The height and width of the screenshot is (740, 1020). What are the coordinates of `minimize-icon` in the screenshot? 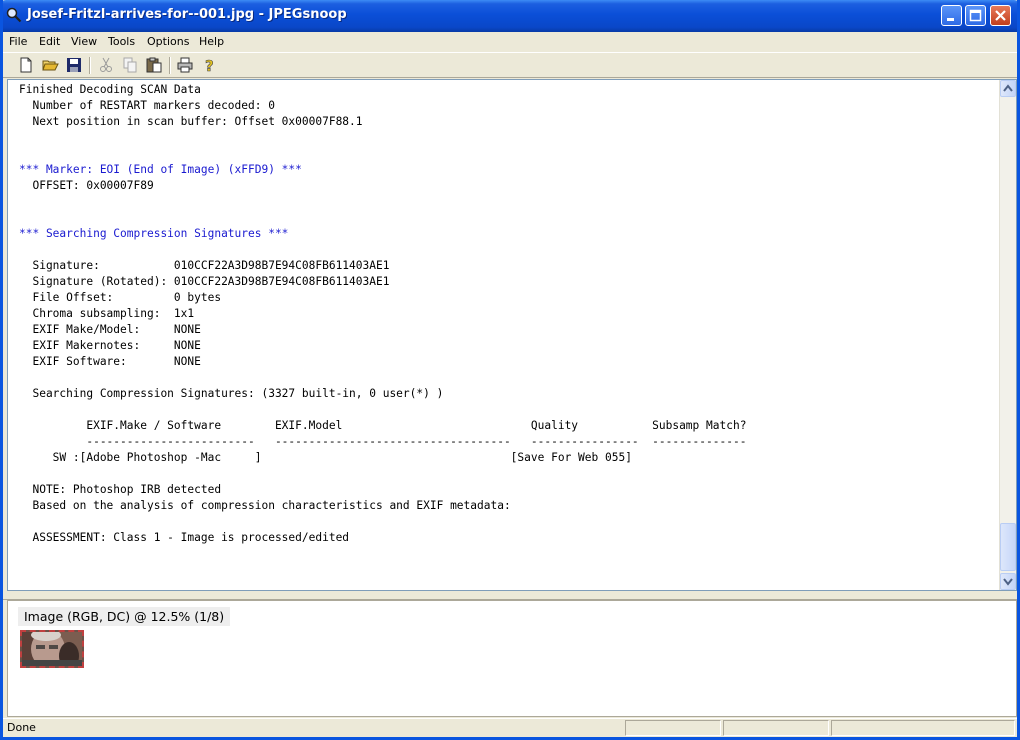 It's located at (950, 19).